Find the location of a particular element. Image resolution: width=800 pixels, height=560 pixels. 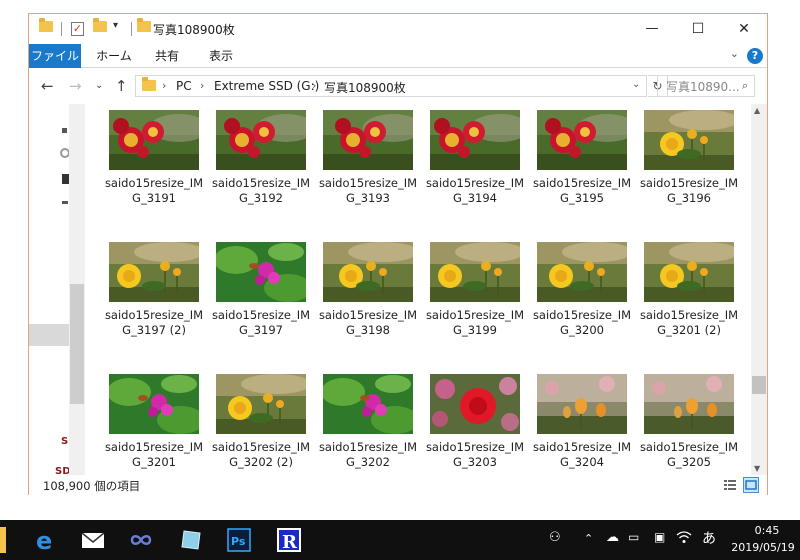

file-item: saido15resize_IMG_3203 is located at coordinates (475, 421).